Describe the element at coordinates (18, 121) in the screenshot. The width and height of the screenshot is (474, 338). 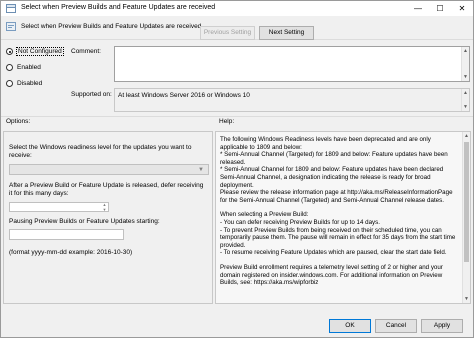
I see `options-label: Options:` at that location.